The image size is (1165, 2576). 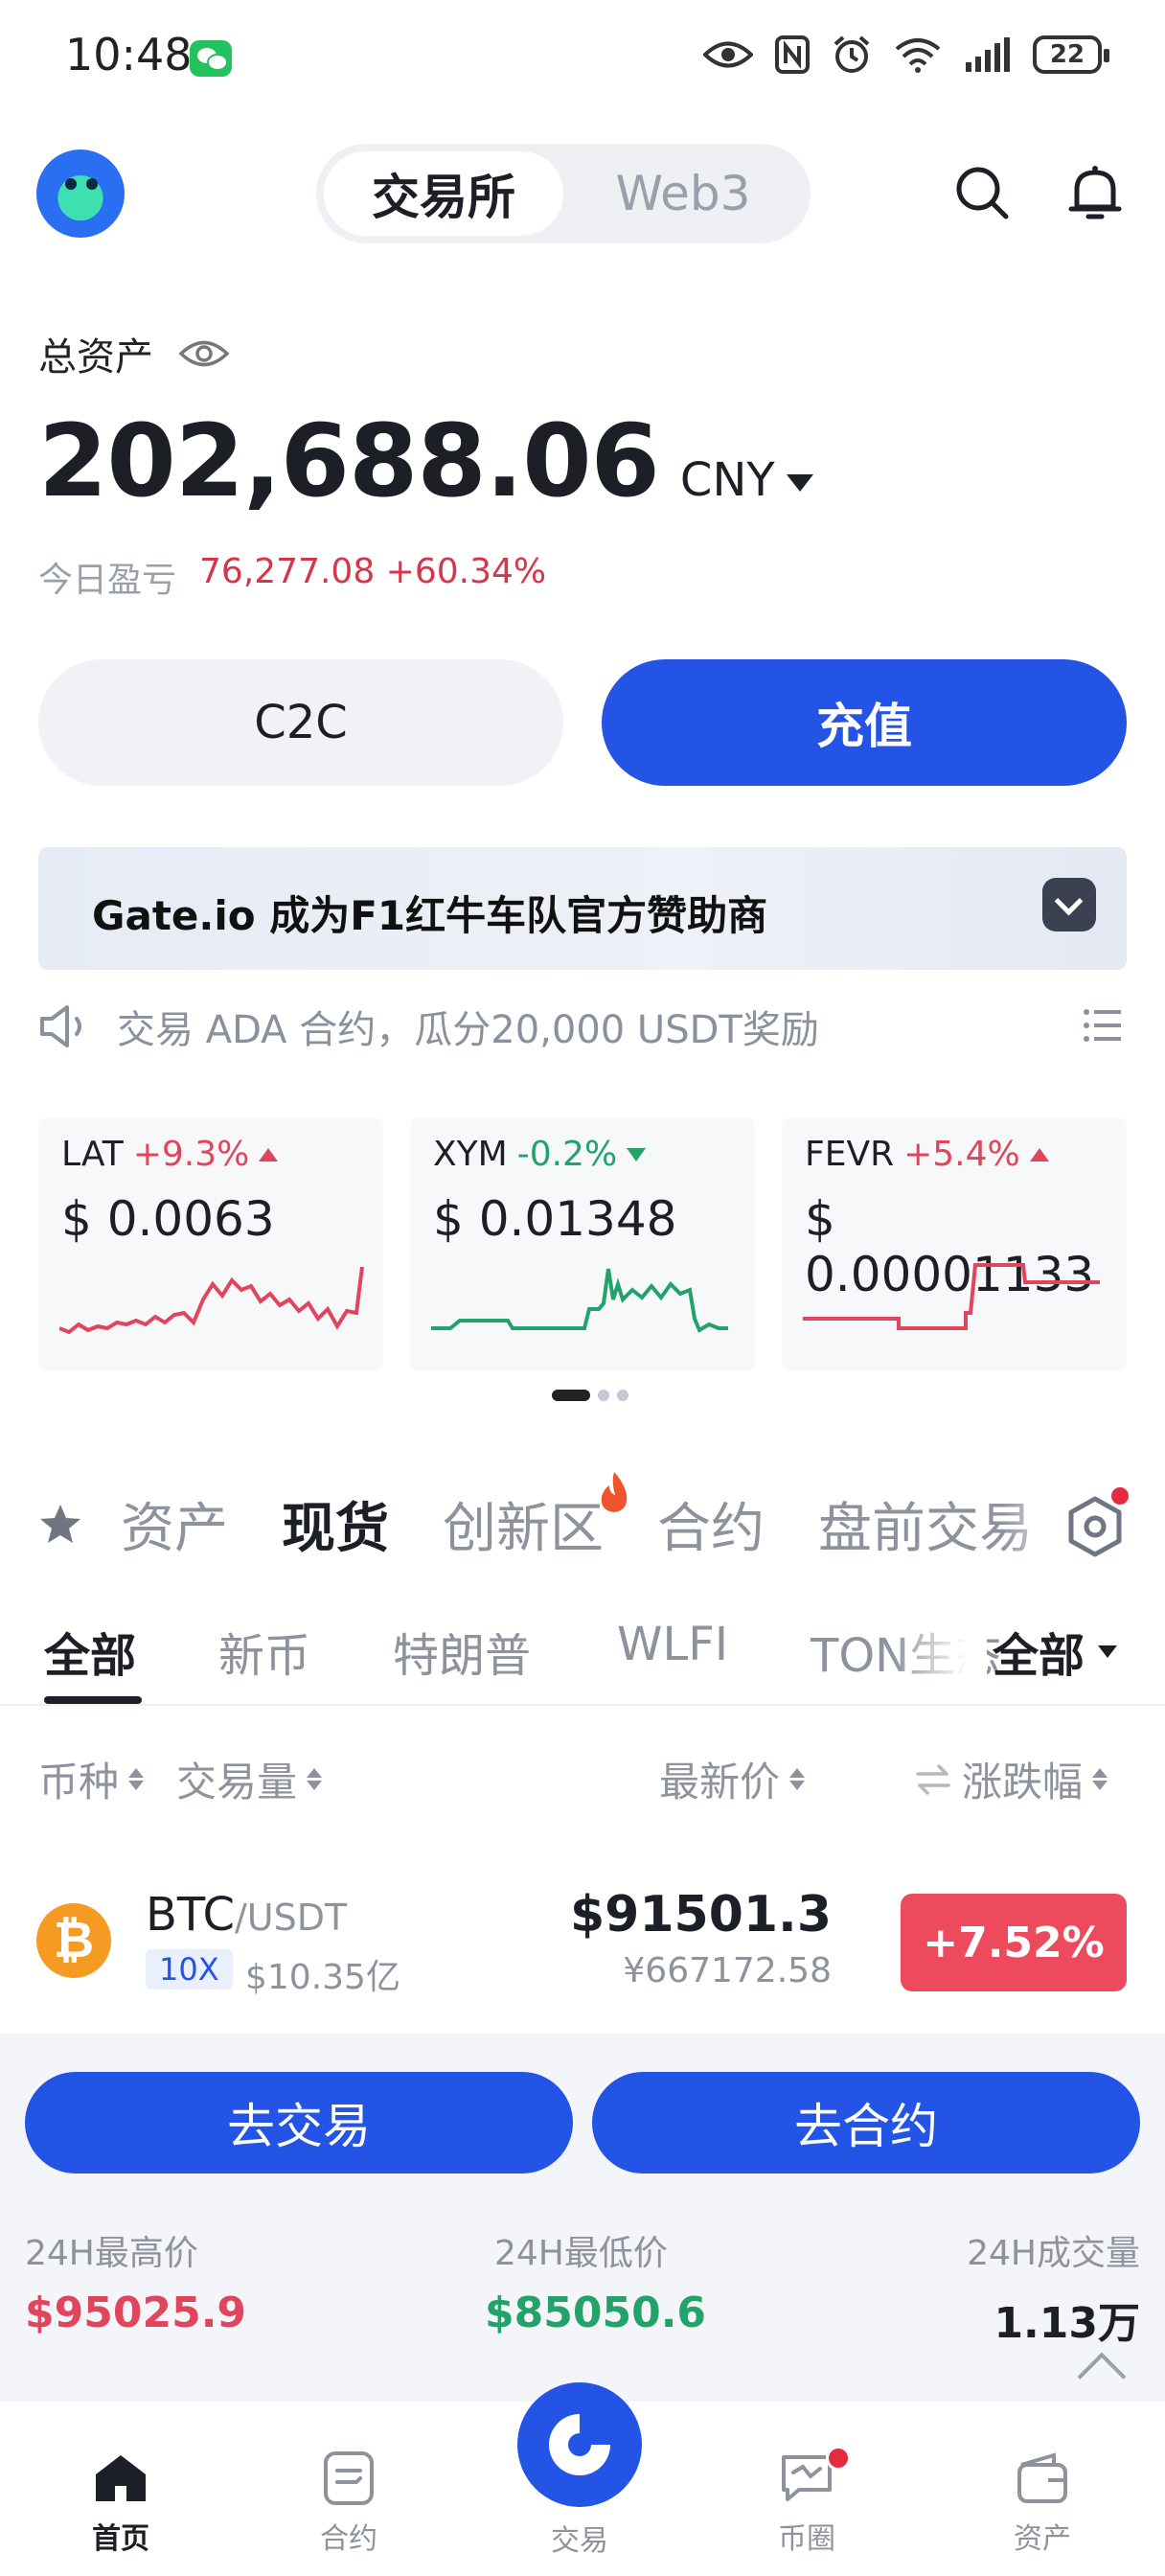 I want to click on sort-price: 最新价, so click(x=732, y=1779).